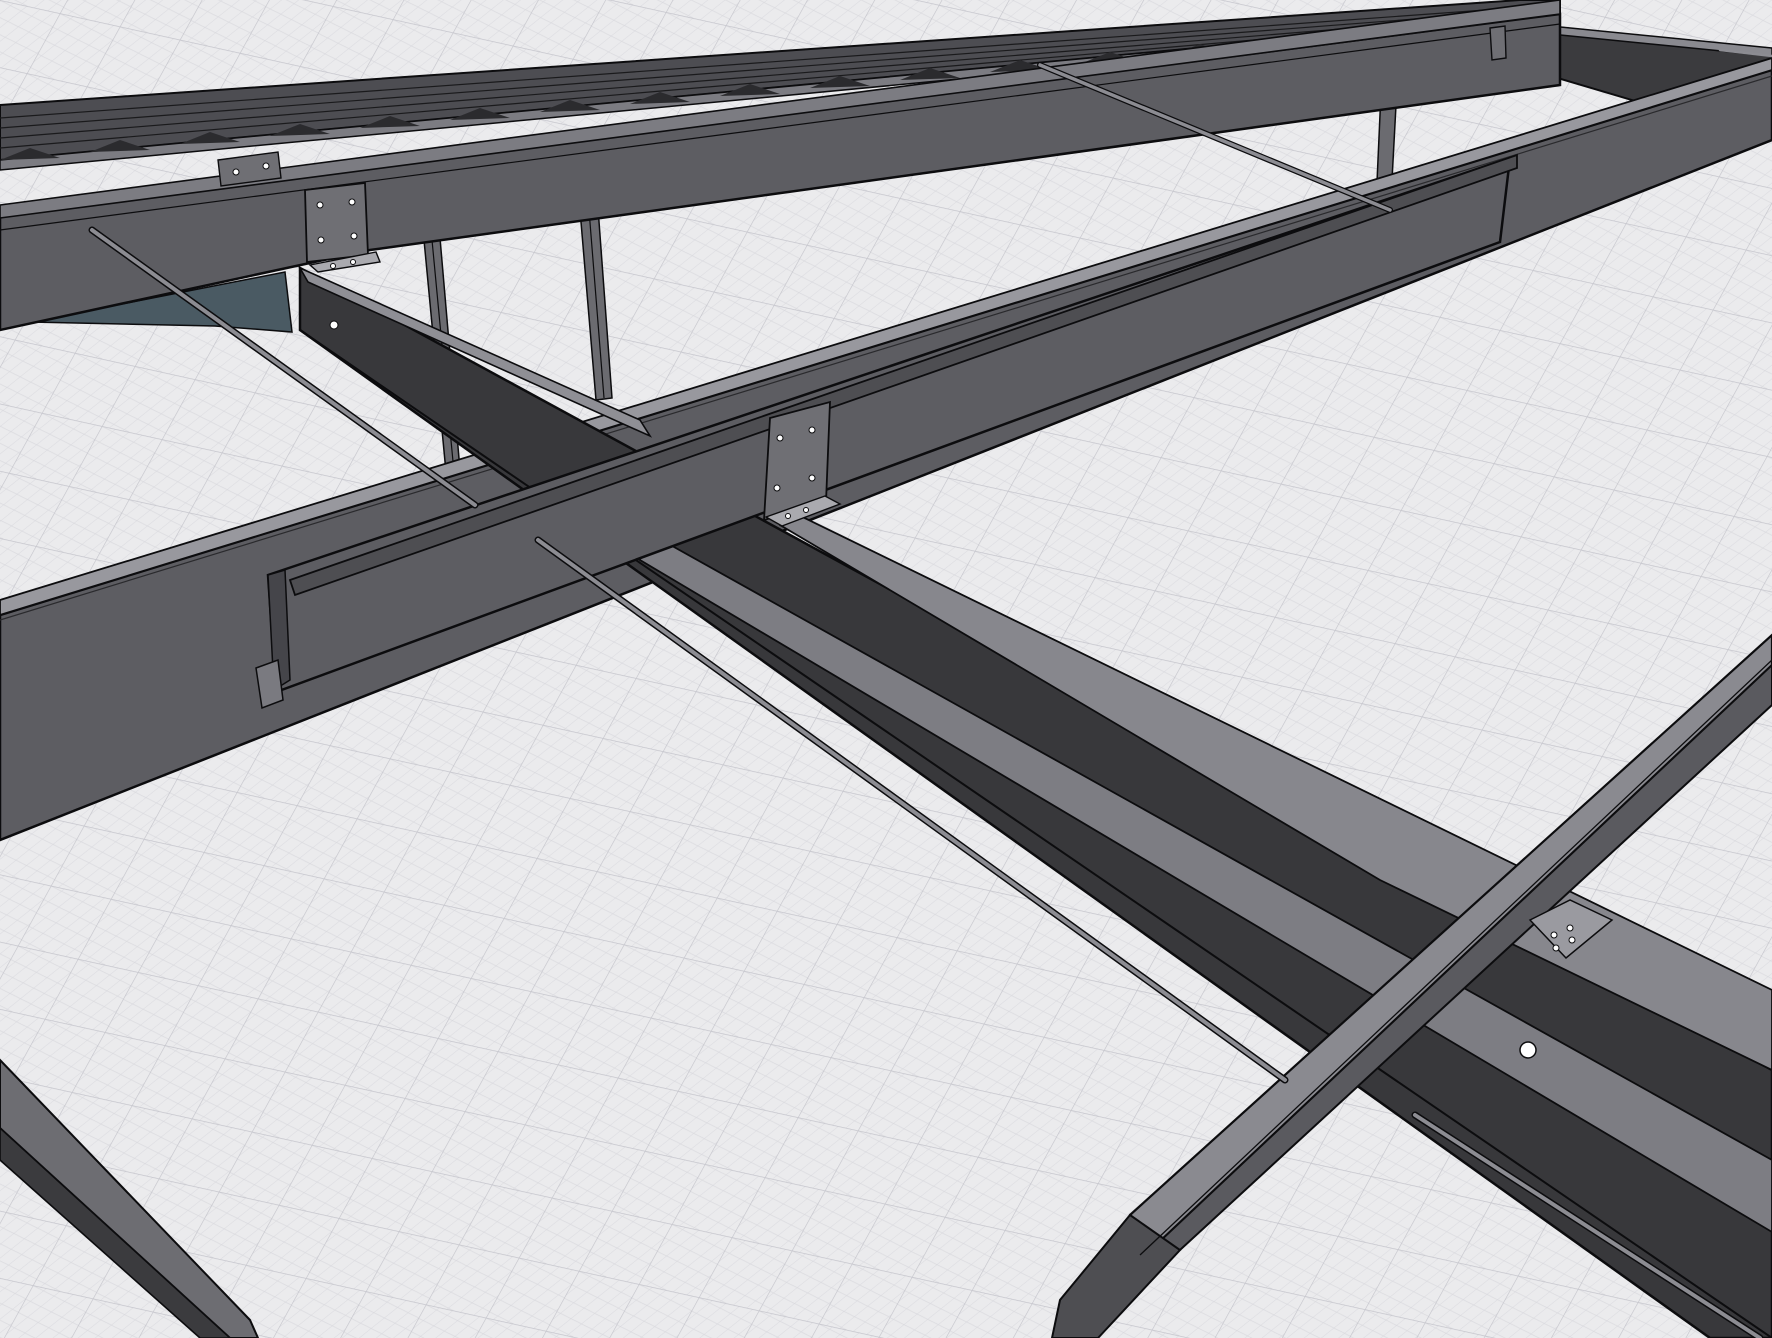  Describe the element at coordinates (336, 222) in the screenshot. I see `end-plate-left` at that location.